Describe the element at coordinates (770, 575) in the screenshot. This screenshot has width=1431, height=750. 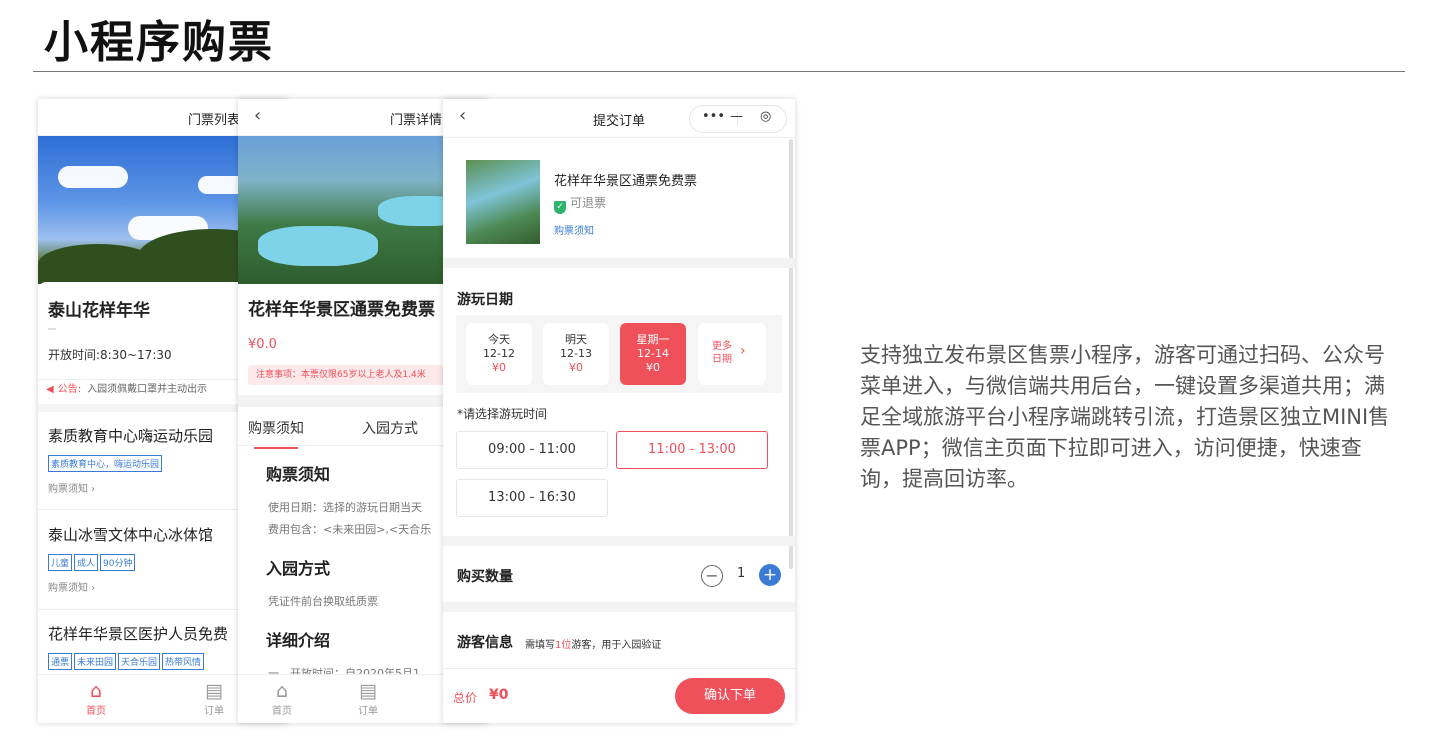
I see `increase-quantity-button: +` at that location.